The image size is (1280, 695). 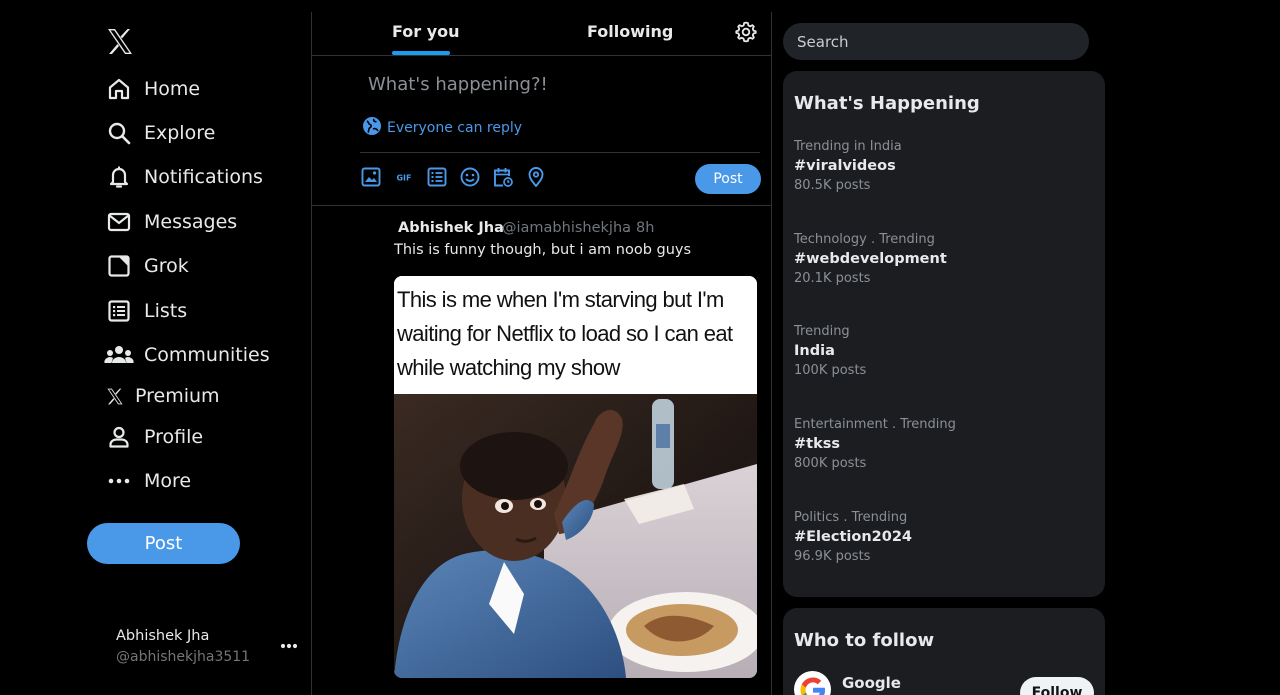 I want to click on sidebar-item-home: Home, so click(x=153, y=89).